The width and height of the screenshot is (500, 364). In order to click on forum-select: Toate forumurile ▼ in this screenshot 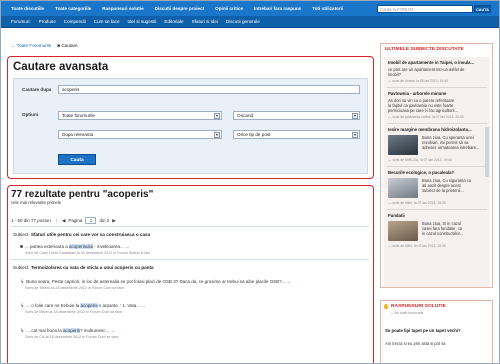, I will do `click(140, 115)`.